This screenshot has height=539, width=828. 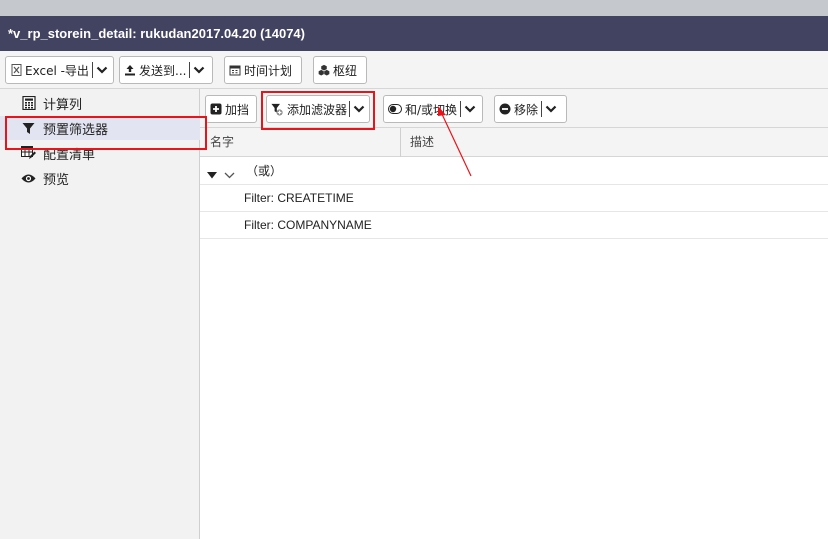 What do you see at coordinates (235, 70) in the screenshot?
I see `calendar-icon` at bounding box center [235, 70].